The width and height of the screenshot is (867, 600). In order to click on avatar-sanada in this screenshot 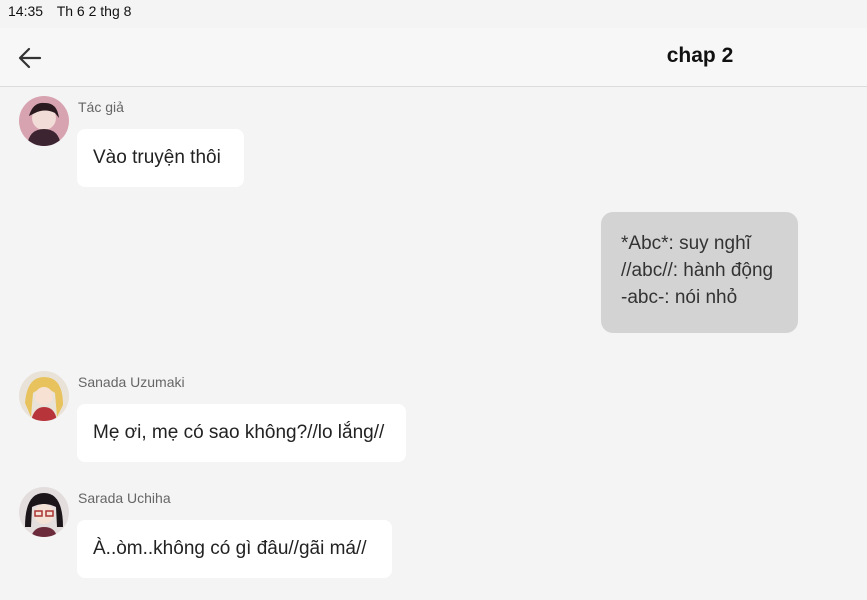, I will do `click(44, 396)`.